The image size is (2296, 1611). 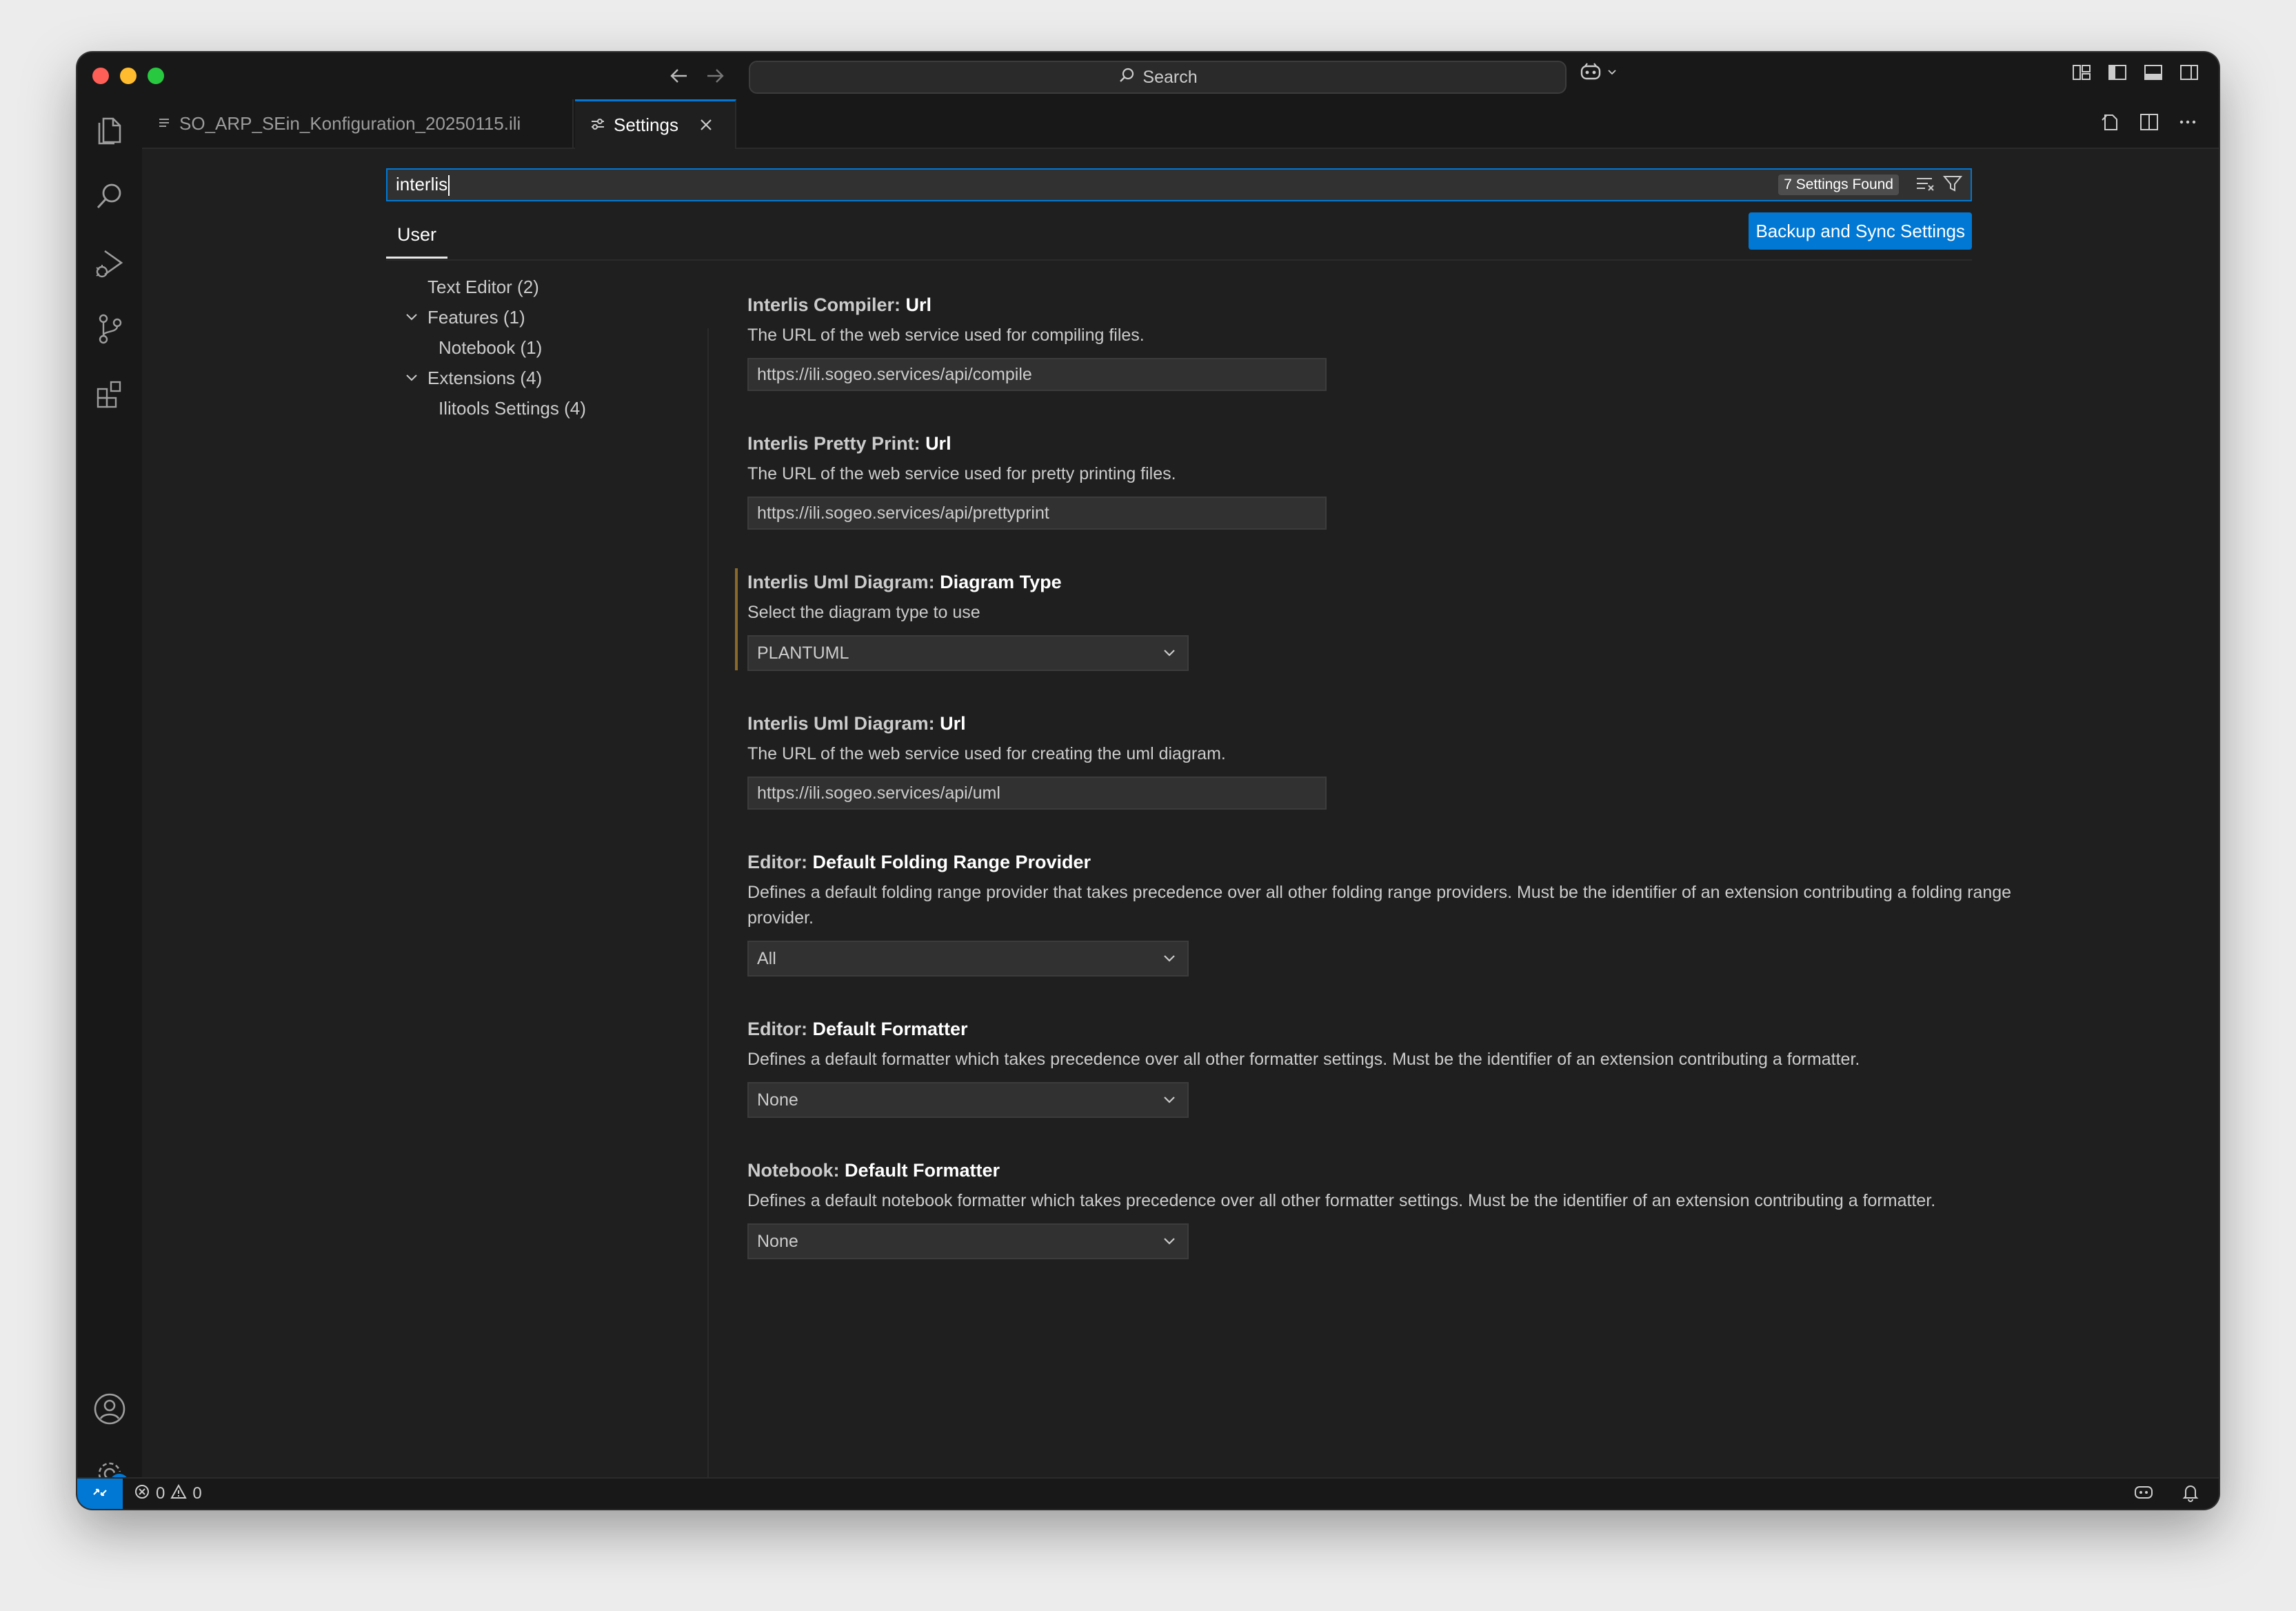 What do you see at coordinates (109, 130) in the screenshot?
I see `files-icon` at bounding box center [109, 130].